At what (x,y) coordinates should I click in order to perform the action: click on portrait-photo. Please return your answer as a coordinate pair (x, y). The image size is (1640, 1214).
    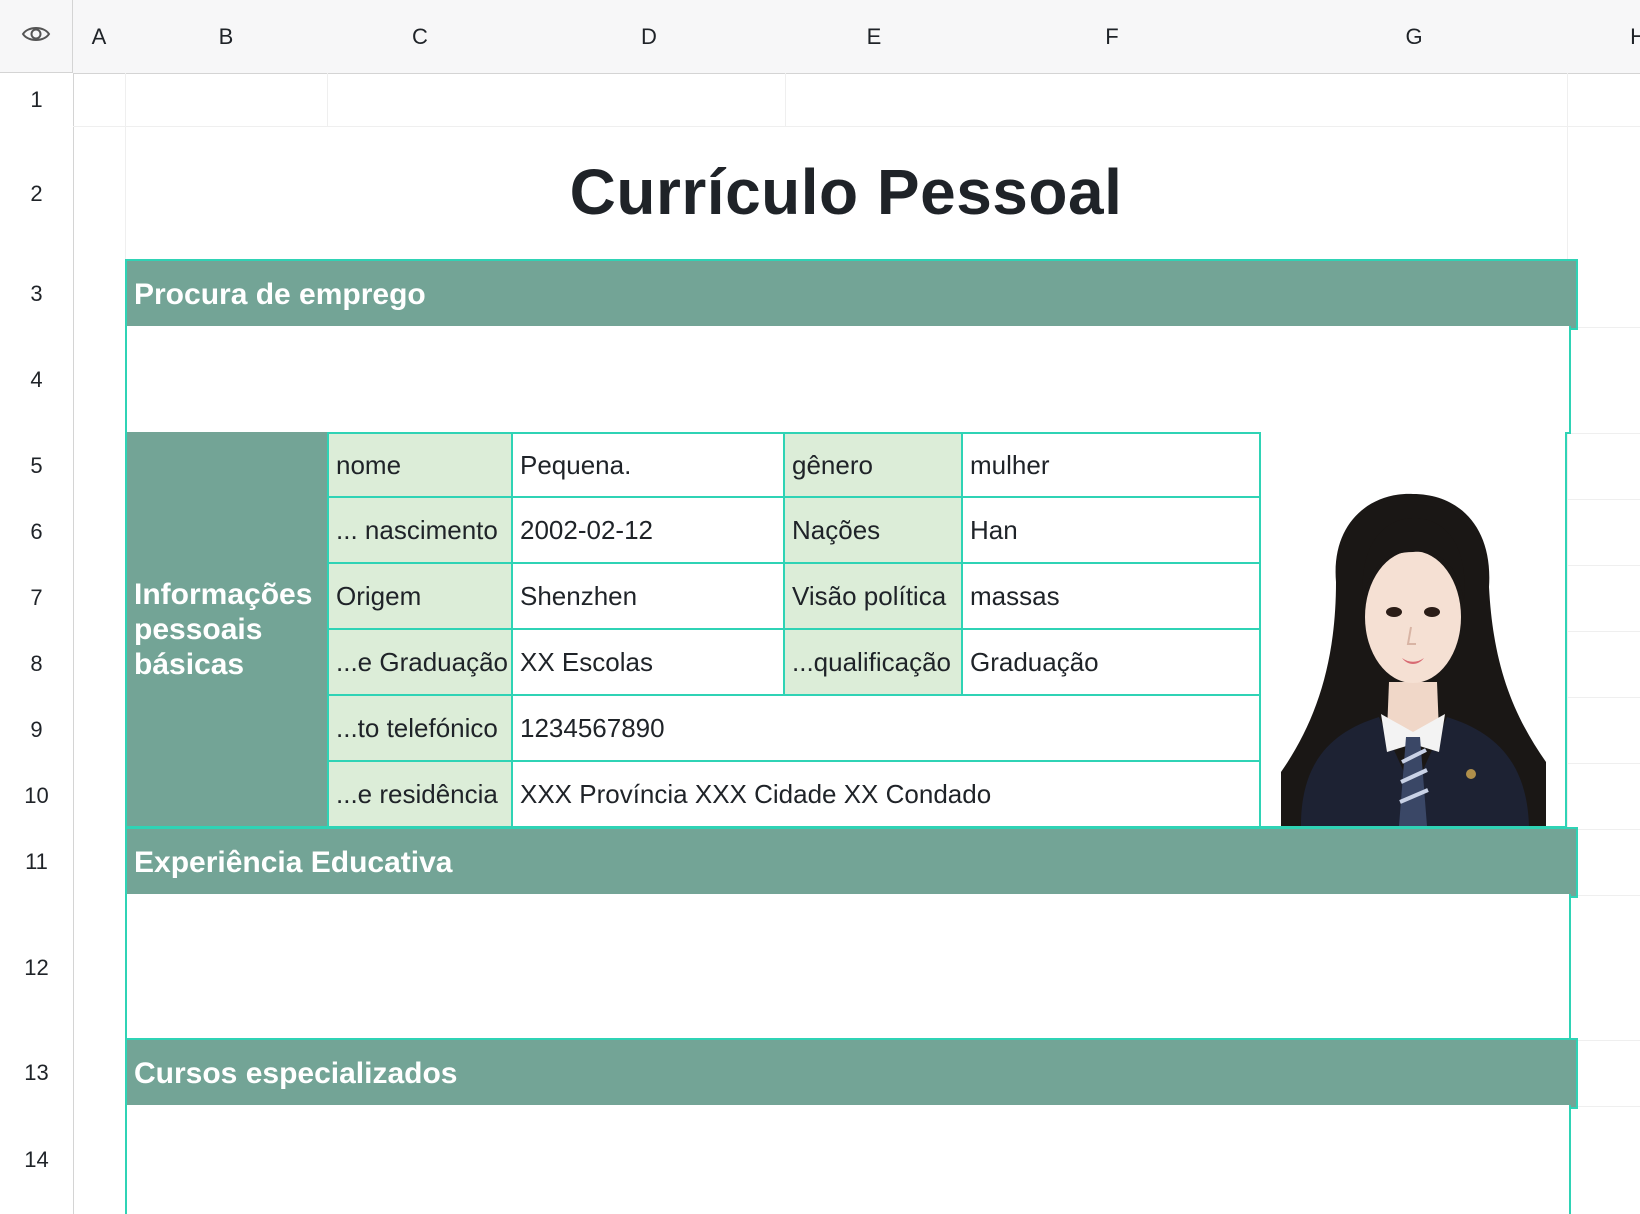
    Looking at the image, I should click on (1413, 659).